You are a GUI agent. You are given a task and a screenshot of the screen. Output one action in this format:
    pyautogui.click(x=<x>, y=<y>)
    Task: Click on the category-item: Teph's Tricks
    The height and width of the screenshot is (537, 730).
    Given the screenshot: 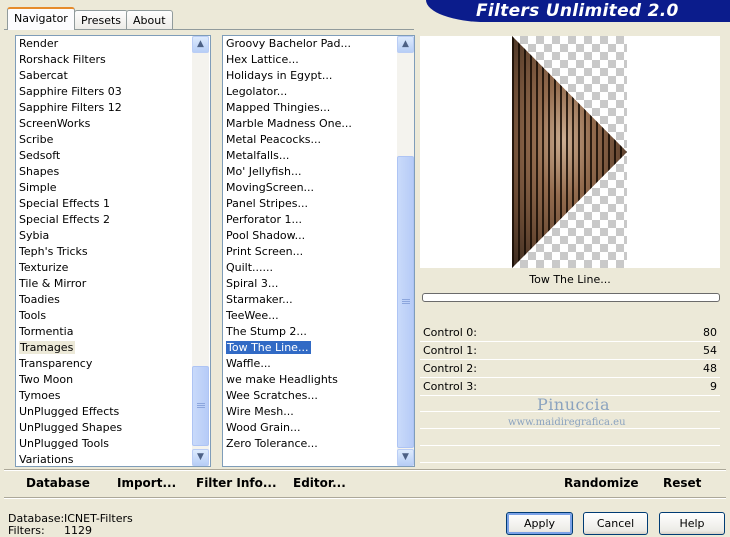 What is the action you would take?
    pyautogui.click(x=113, y=252)
    